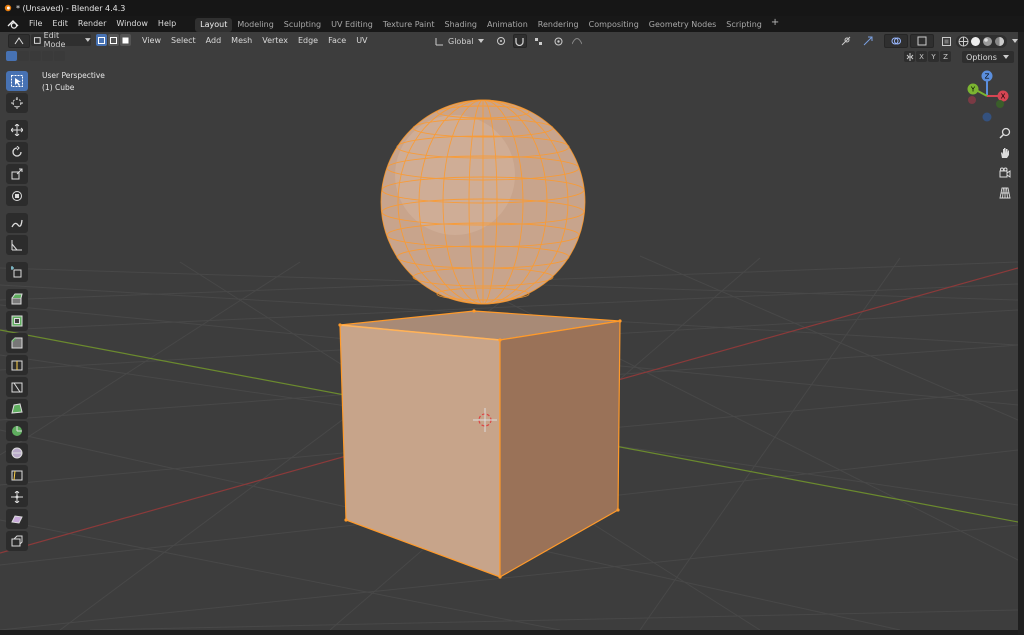  I want to click on inset-faces-tool, so click(17, 321).